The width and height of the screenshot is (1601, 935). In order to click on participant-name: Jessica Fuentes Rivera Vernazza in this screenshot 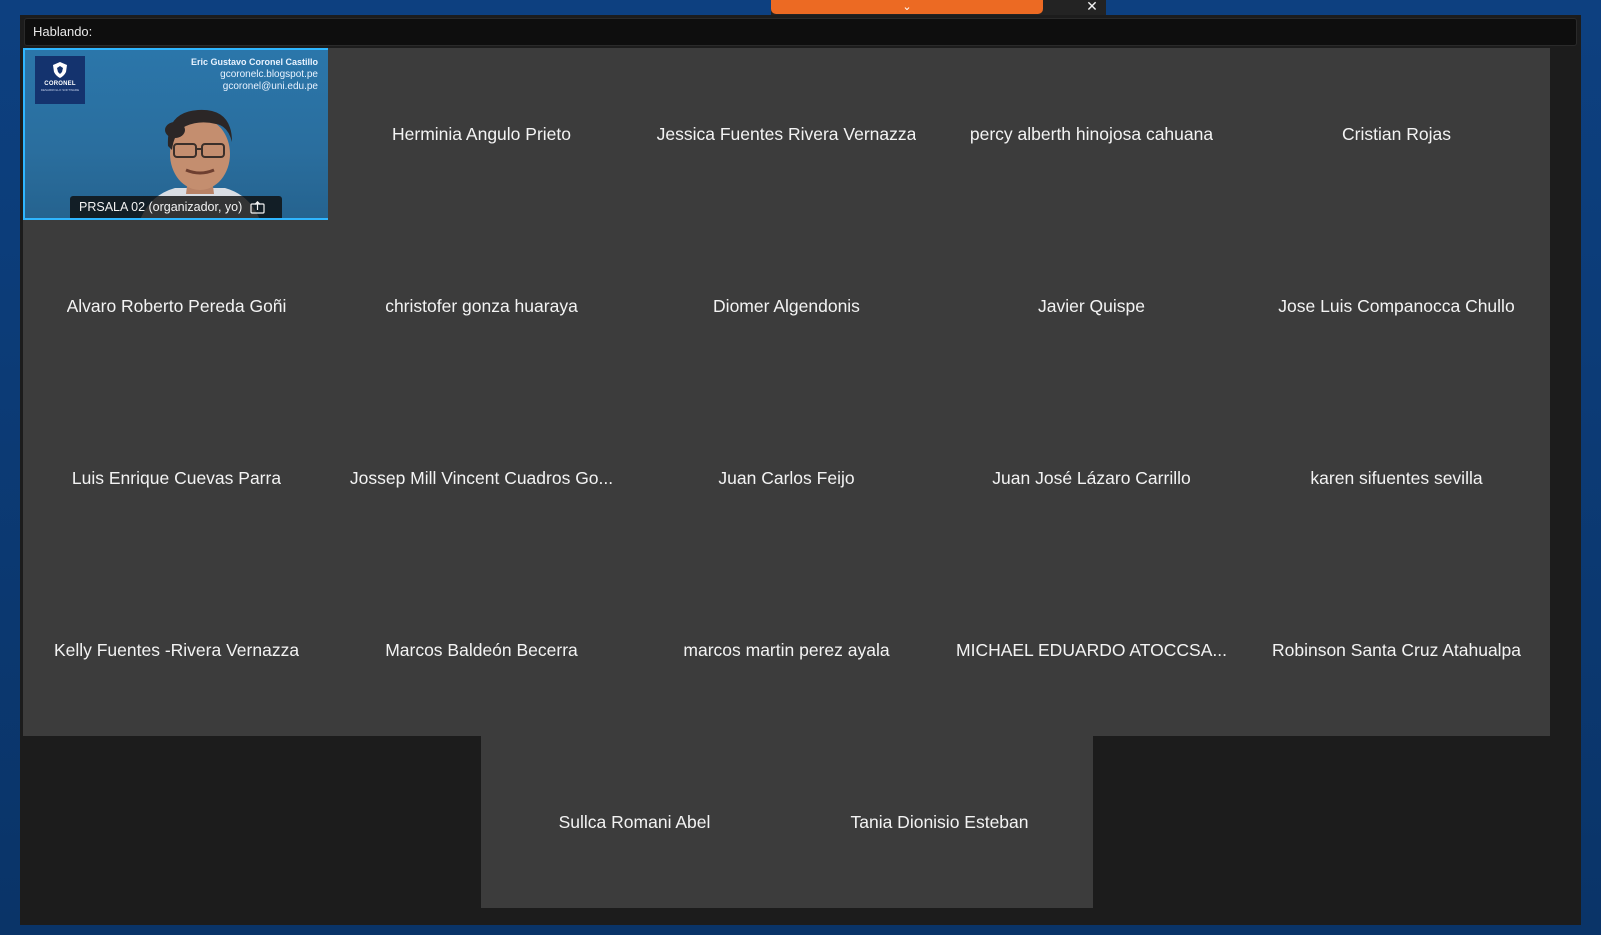, I will do `click(786, 133)`.